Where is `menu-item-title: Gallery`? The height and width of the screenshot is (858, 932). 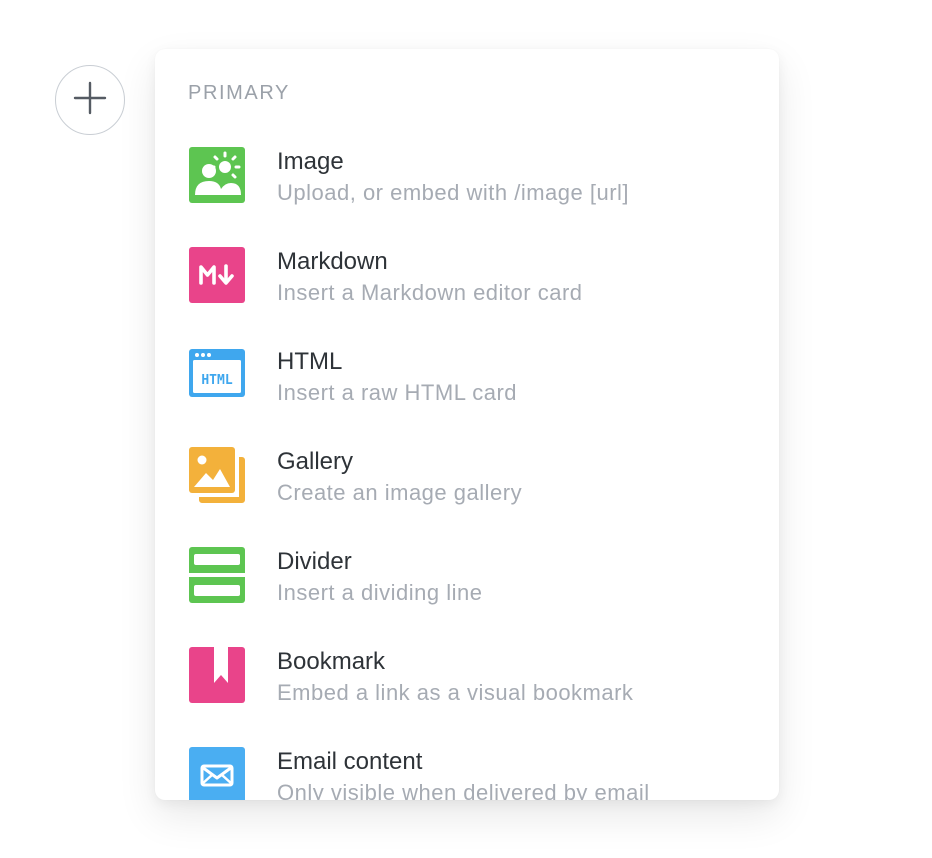 menu-item-title: Gallery is located at coordinates (315, 461).